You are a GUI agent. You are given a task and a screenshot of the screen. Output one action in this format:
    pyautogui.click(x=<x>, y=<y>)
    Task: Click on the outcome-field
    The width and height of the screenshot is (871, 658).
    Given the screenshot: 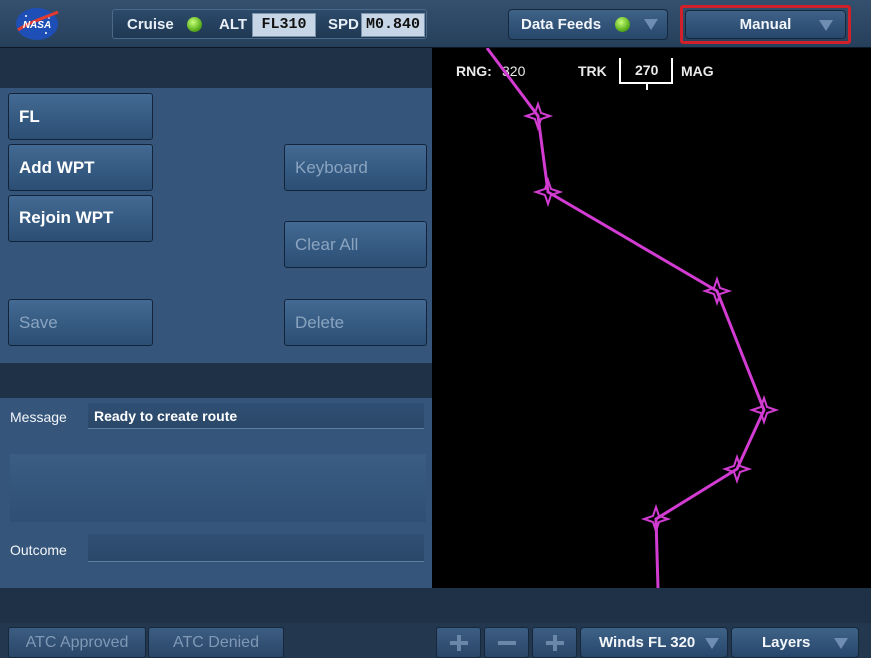 What is the action you would take?
    pyautogui.click(x=256, y=548)
    